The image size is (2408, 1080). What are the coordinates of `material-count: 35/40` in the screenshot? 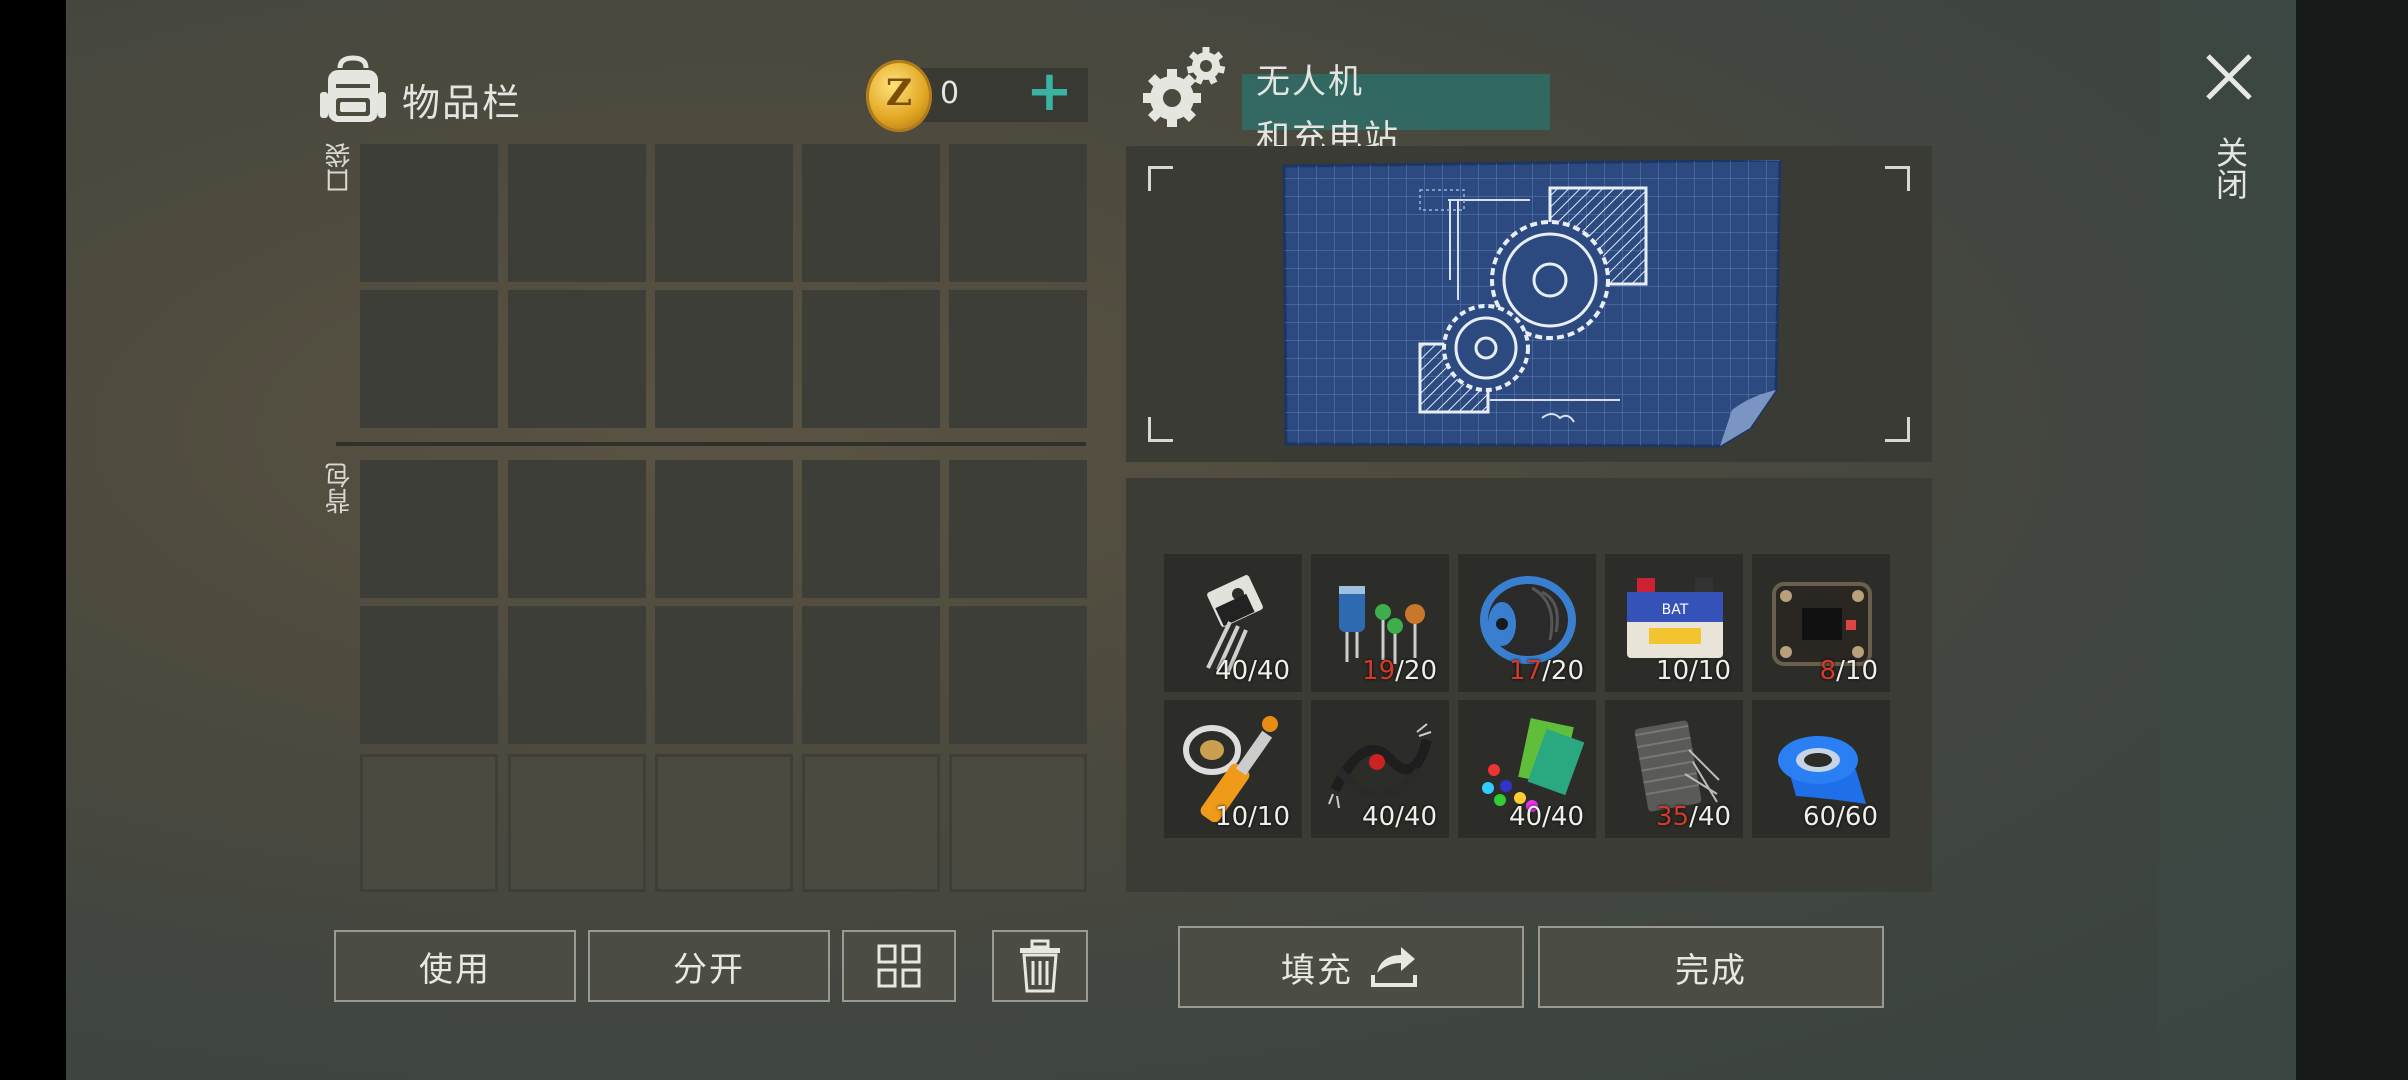 It's located at (1693, 817).